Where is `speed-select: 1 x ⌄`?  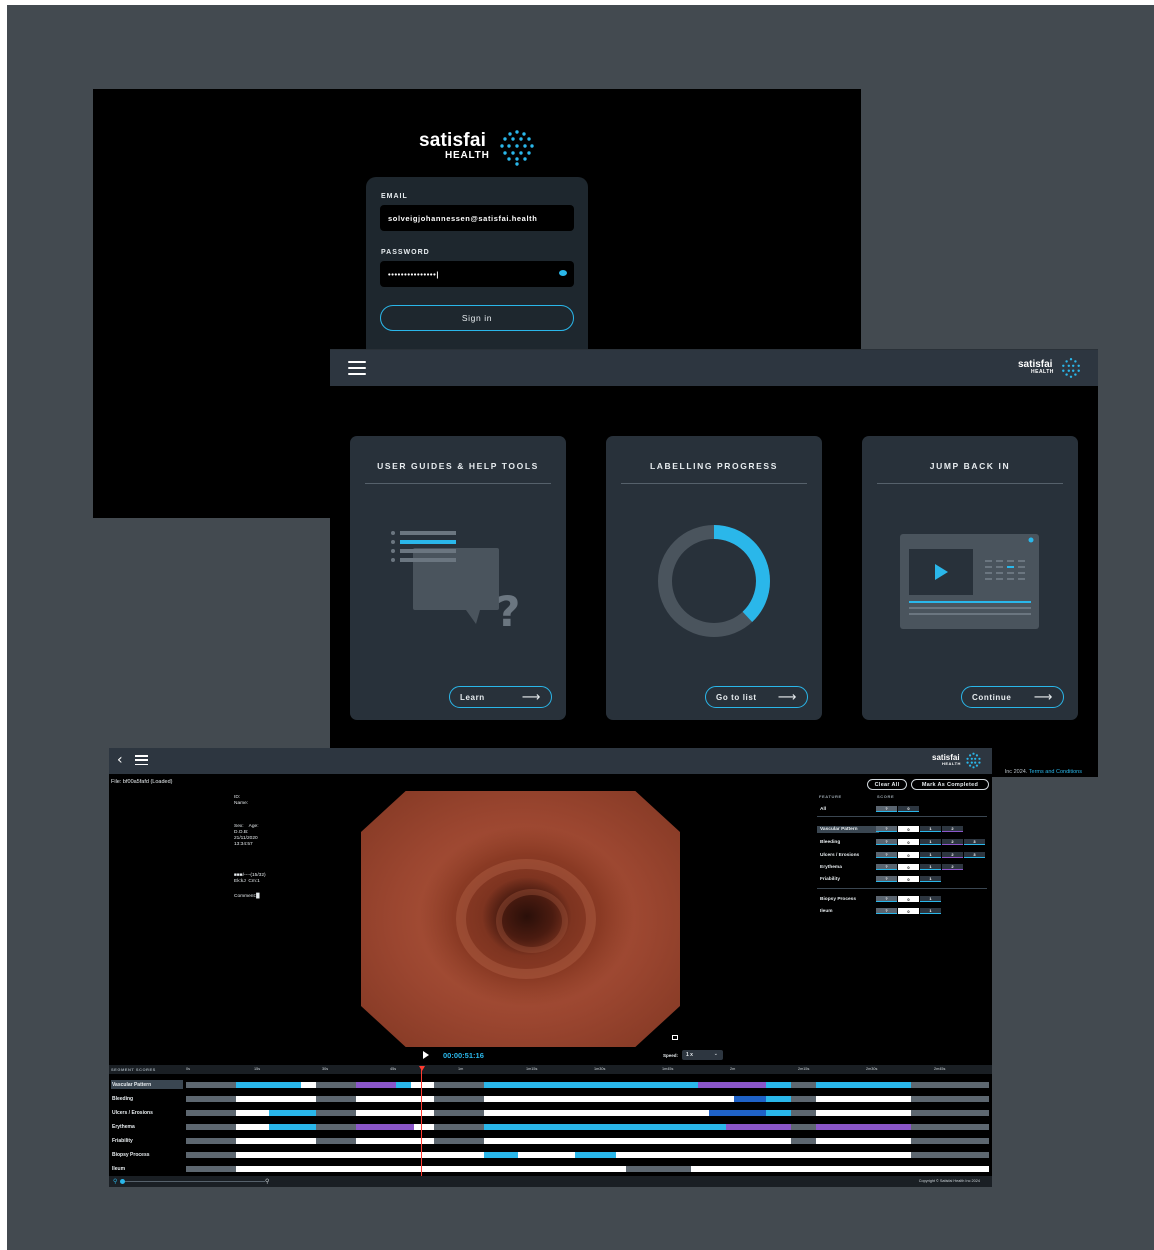
speed-select: 1 x ⌄ is located at coordinates (702, 1055).